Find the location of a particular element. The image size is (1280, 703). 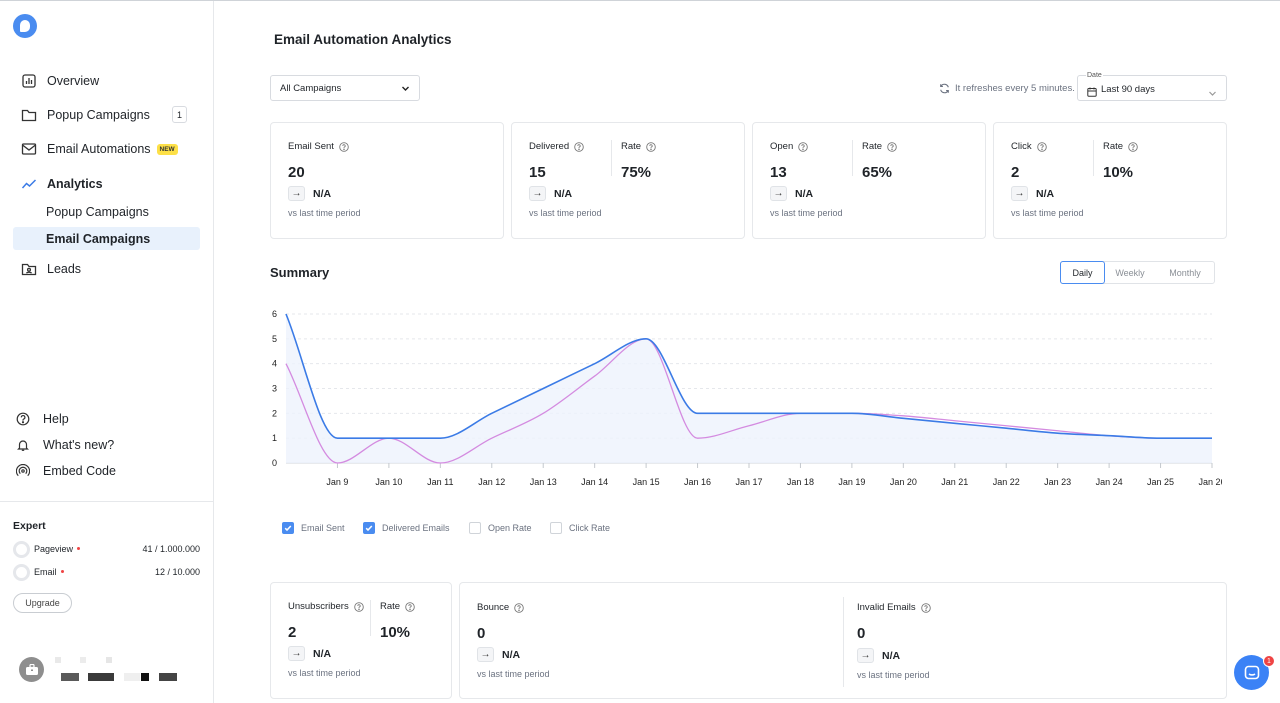

nav-overview-label: Overview is located at coordinates (73, 81).